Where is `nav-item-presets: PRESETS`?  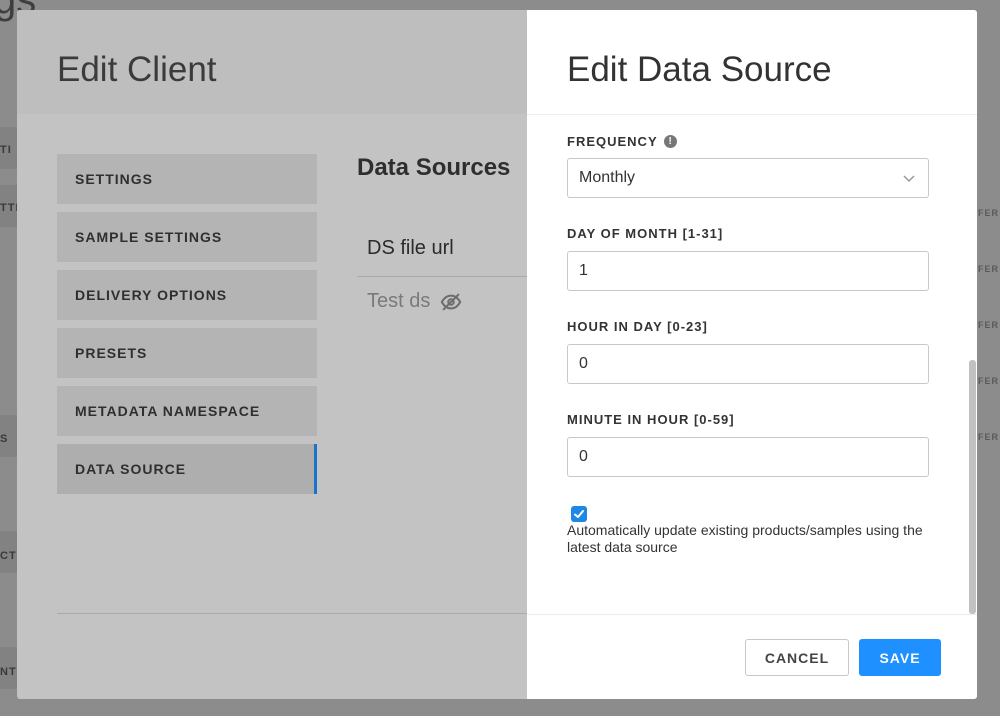
nav-item-presets: PRESETS is located at coordinates (187, 353).